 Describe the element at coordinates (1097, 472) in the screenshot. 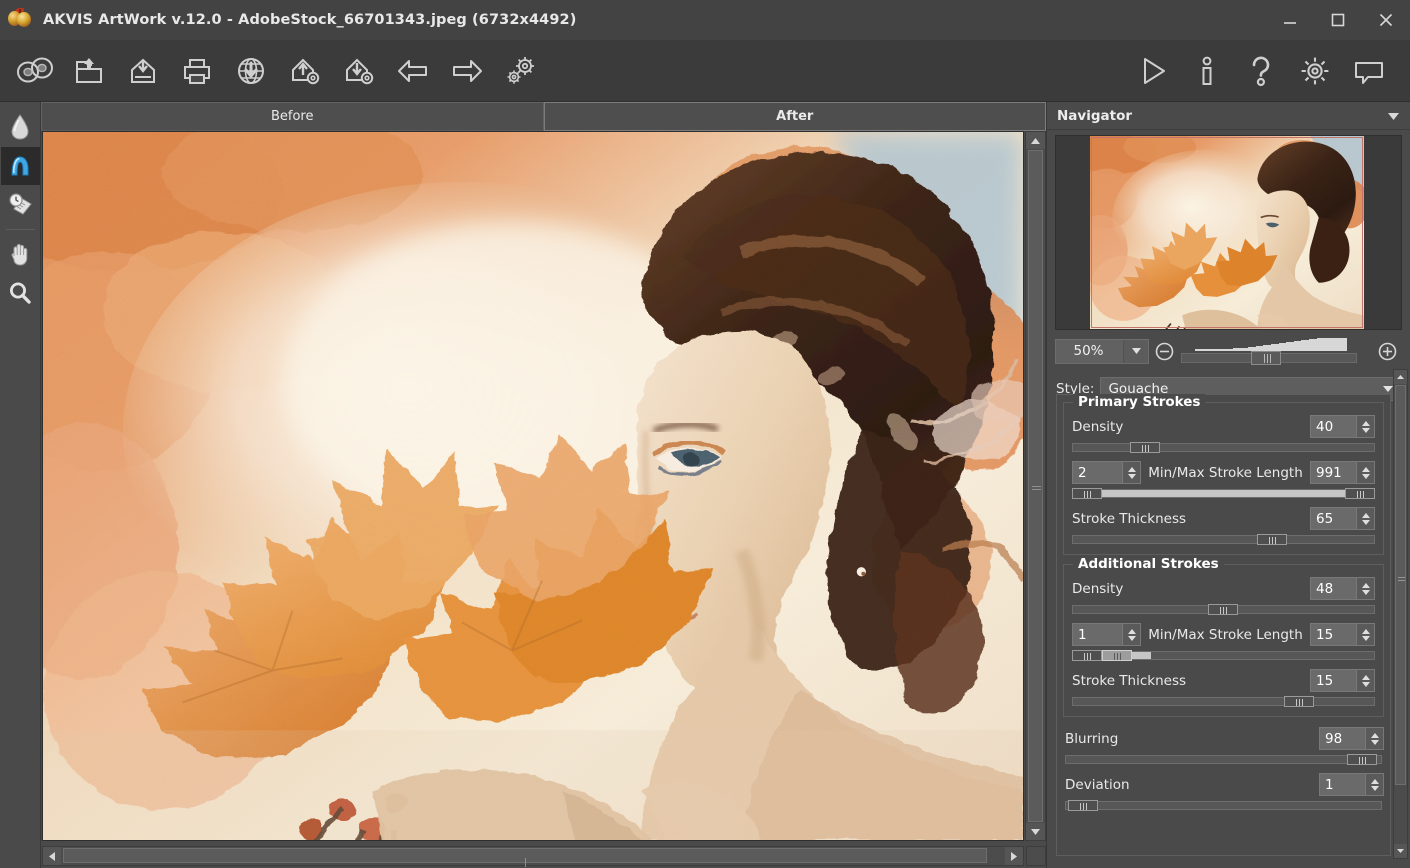

I see `primary-min-length-value: 2` at that location.